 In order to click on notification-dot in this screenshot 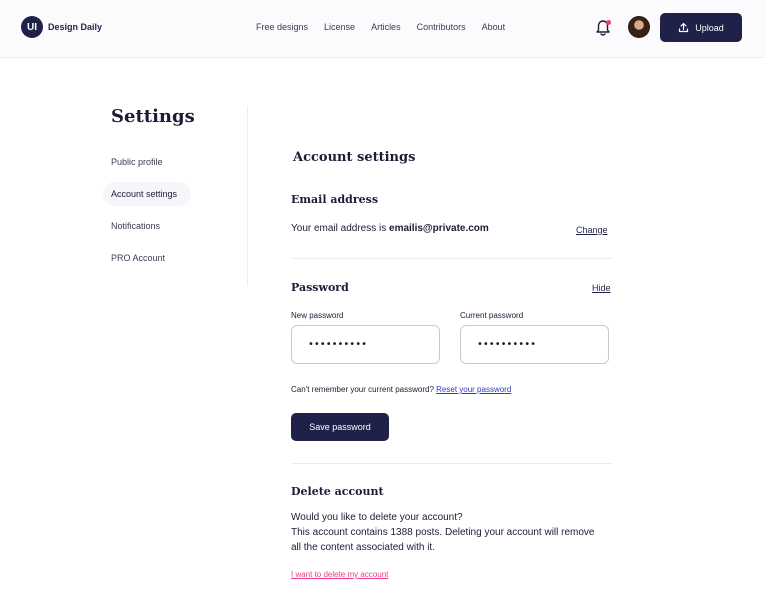, I will do `click(608, 22)`.